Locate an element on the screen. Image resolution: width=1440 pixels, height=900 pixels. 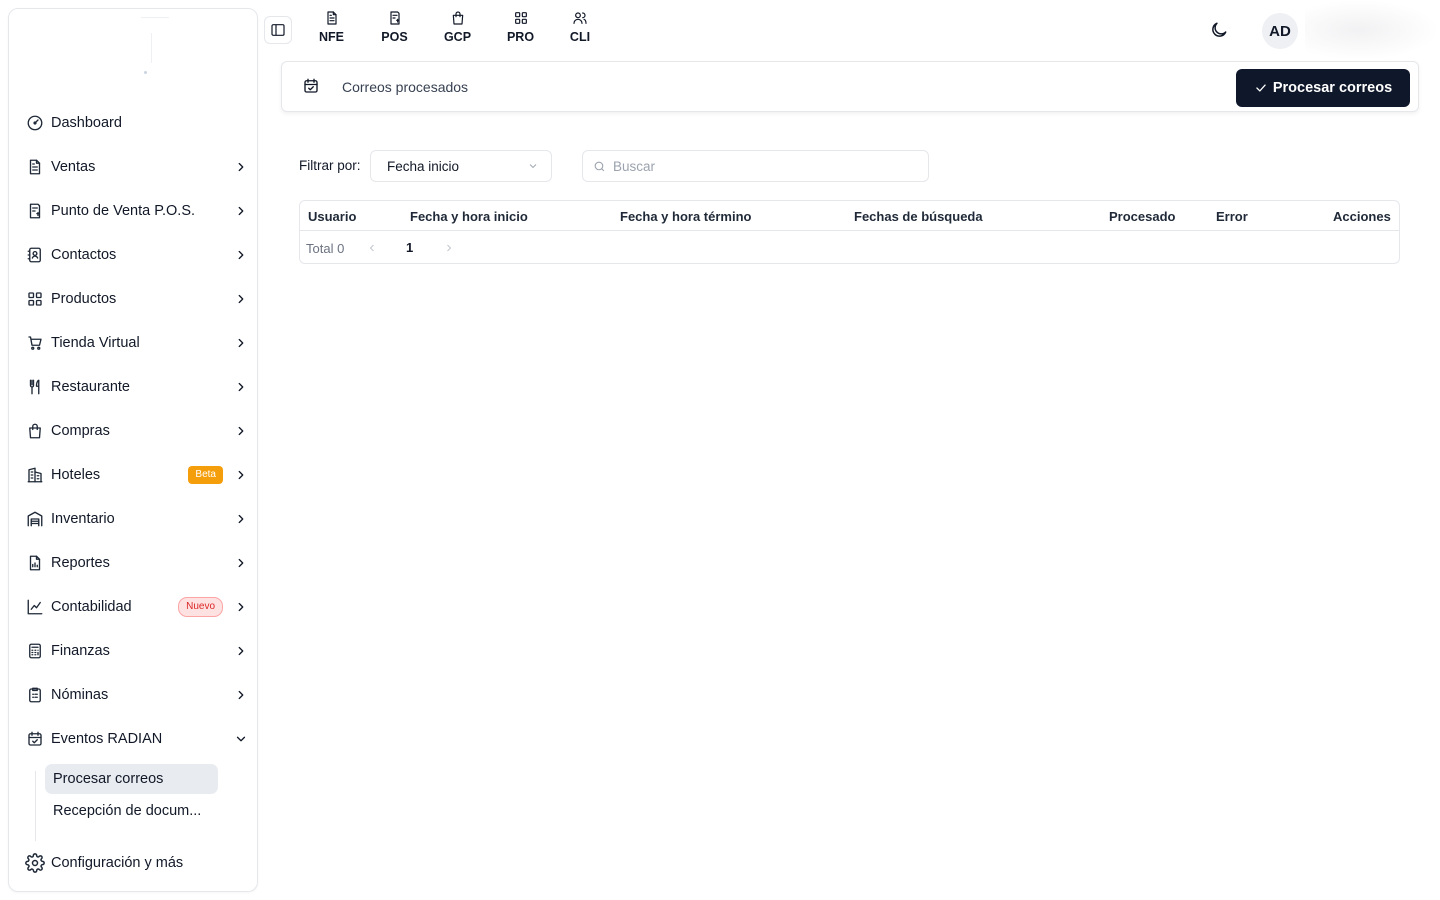
new-badge: Nuevo is located at coordinates (200, 607).